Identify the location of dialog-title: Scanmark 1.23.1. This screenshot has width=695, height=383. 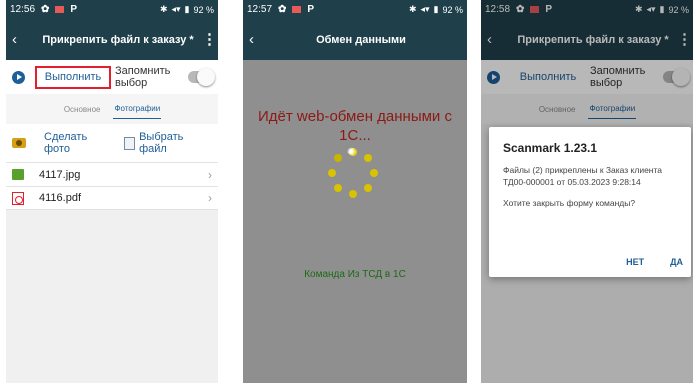
(550, 148).